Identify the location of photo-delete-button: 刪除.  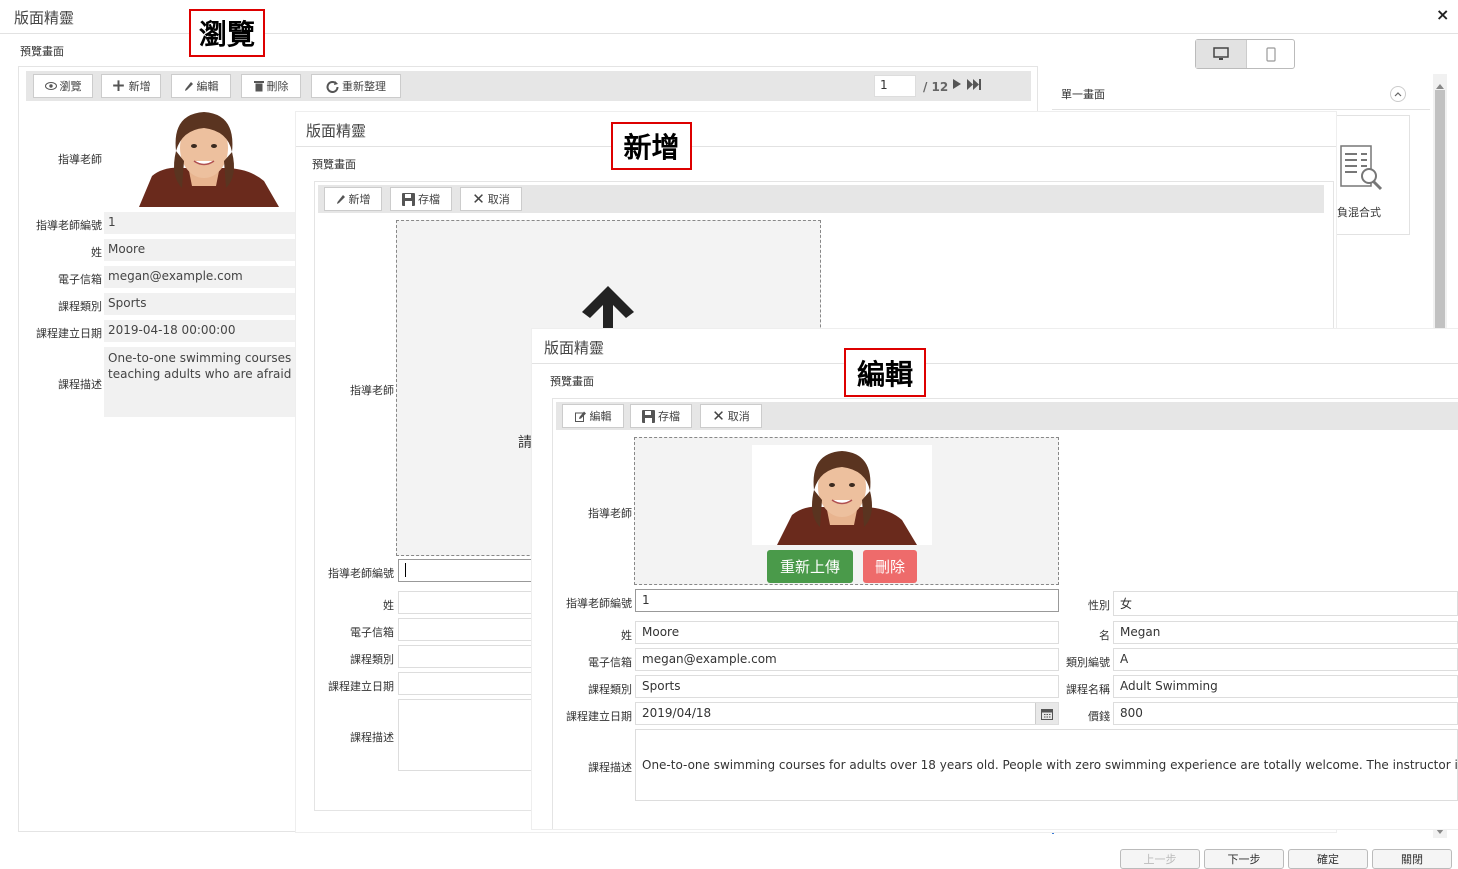
(890, 566).